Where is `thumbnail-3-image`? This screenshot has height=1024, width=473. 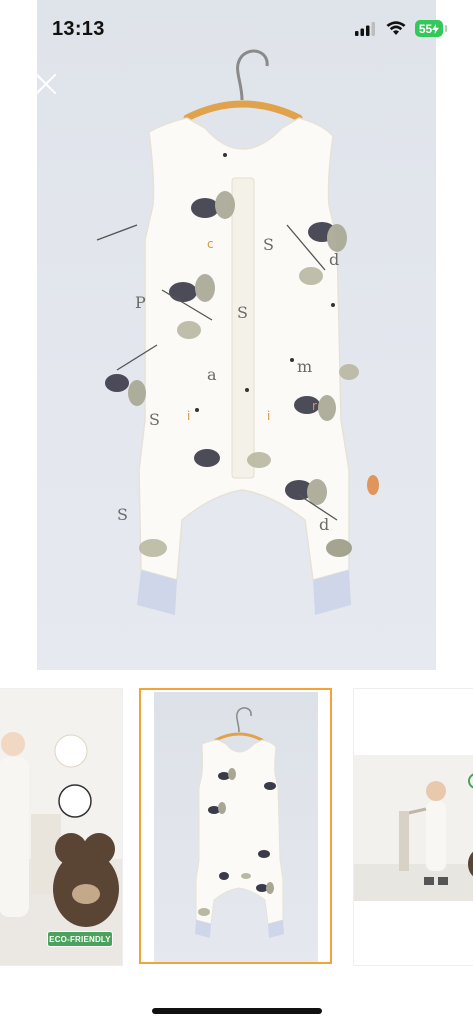
thumbnail-3-image is located at coordinates (413, 827).